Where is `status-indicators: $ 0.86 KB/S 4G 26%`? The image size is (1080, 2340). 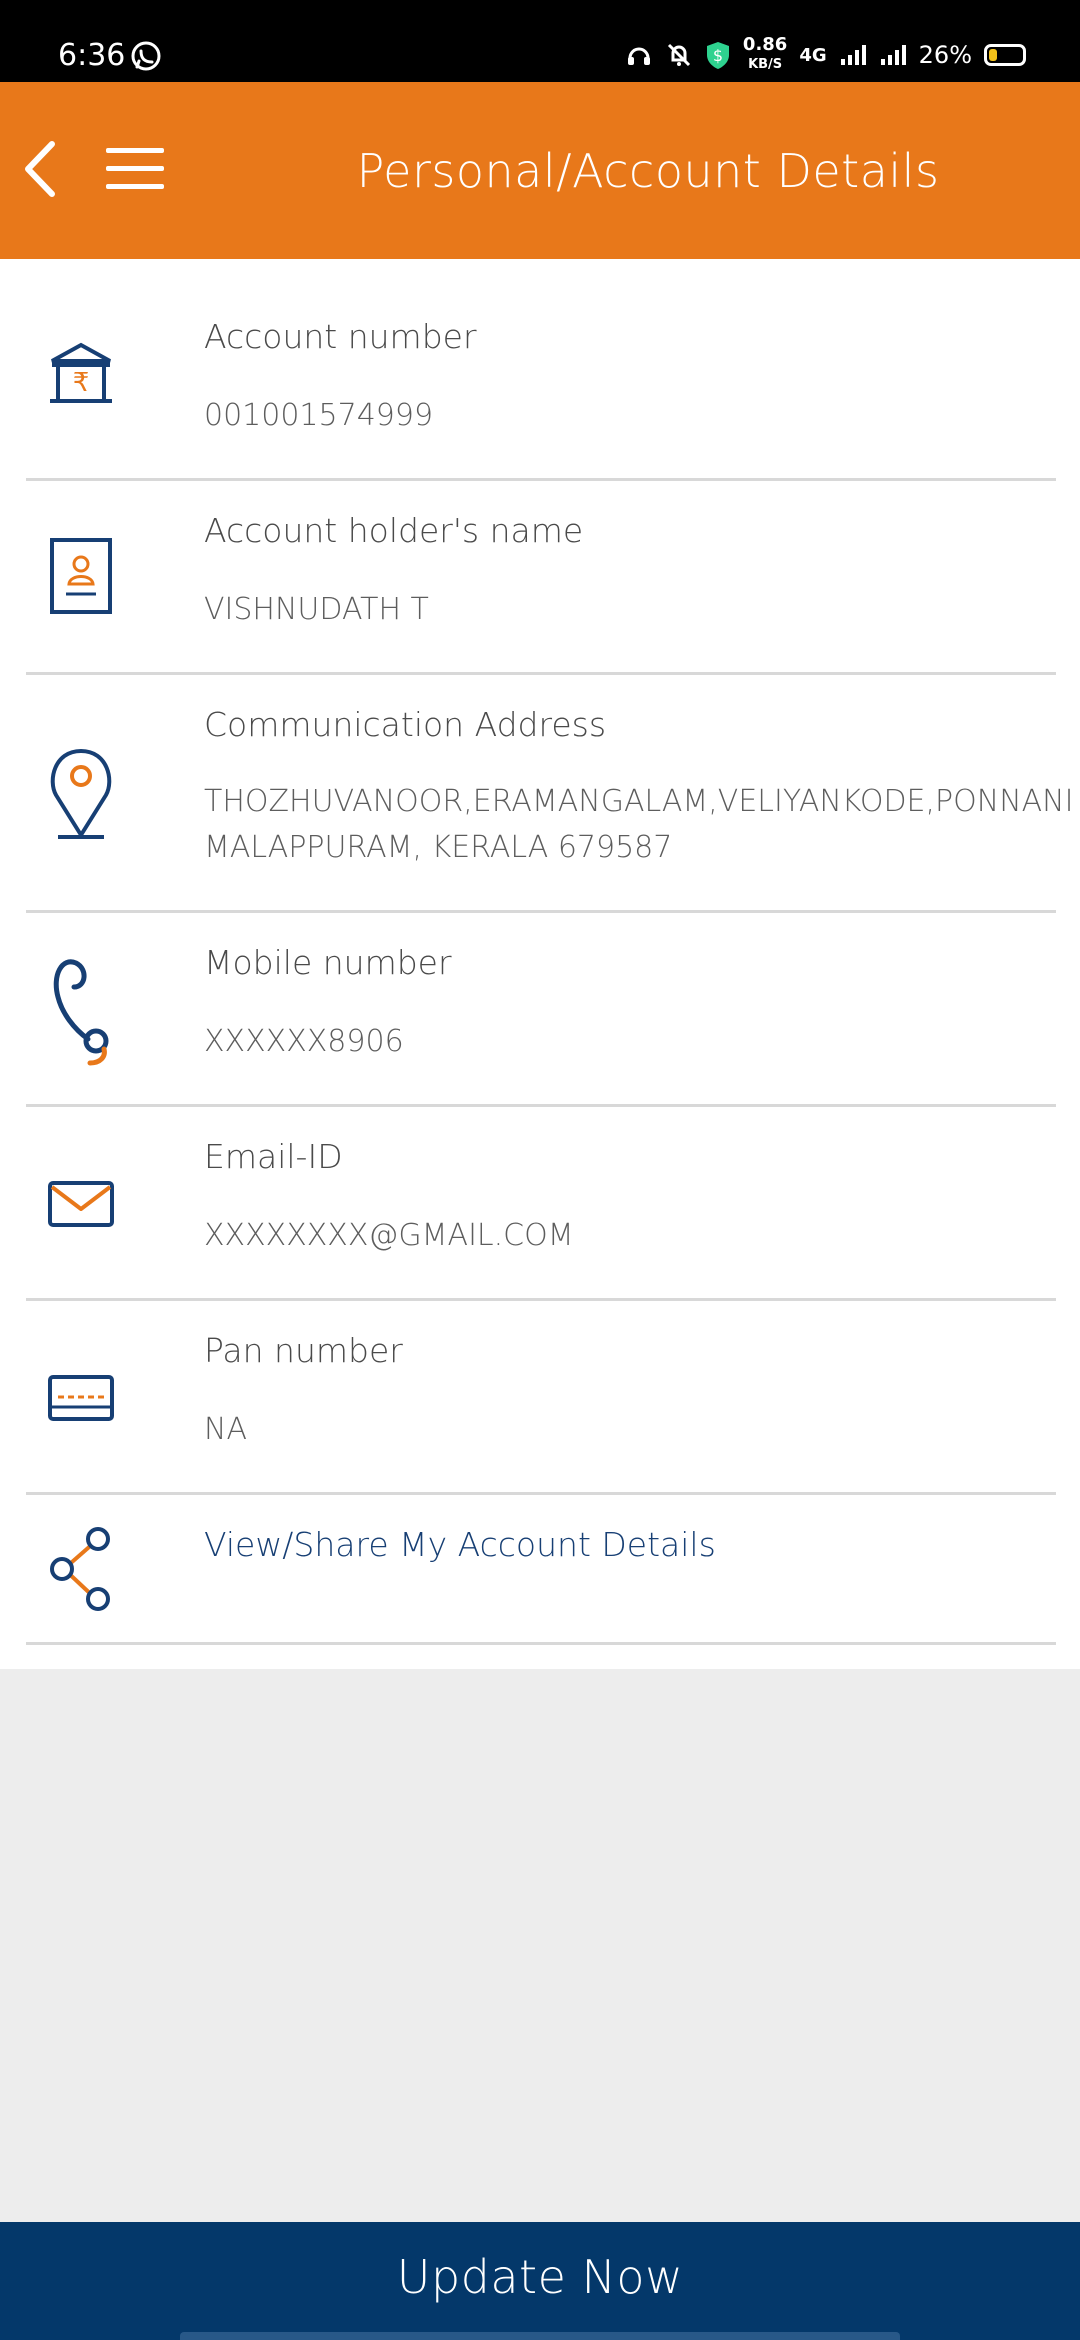
status-indicators: $ 0.86 KB/S 4G 26% is located at coordinates (825, 55).